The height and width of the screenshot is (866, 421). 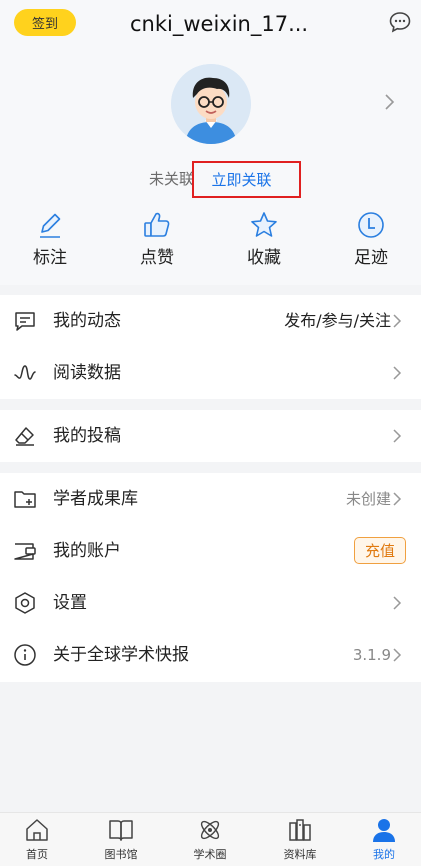 What do you see at coordinates (384, 854) in the screenshot?
I see `tab-label: 我的` at bounding box center [384, 854].